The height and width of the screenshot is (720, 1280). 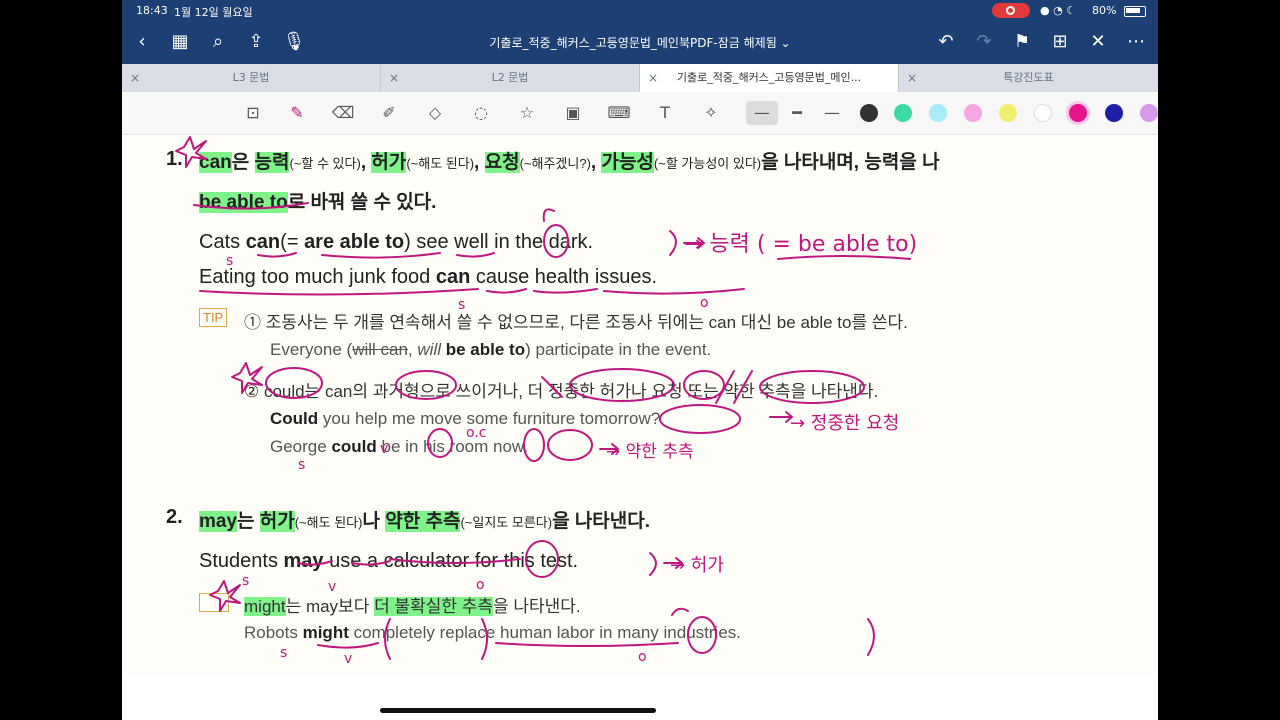 What do you see at coordinates (174, 159) in the screenshot?
I see `section-1-number: 1.` at bounding box center [174, 159].